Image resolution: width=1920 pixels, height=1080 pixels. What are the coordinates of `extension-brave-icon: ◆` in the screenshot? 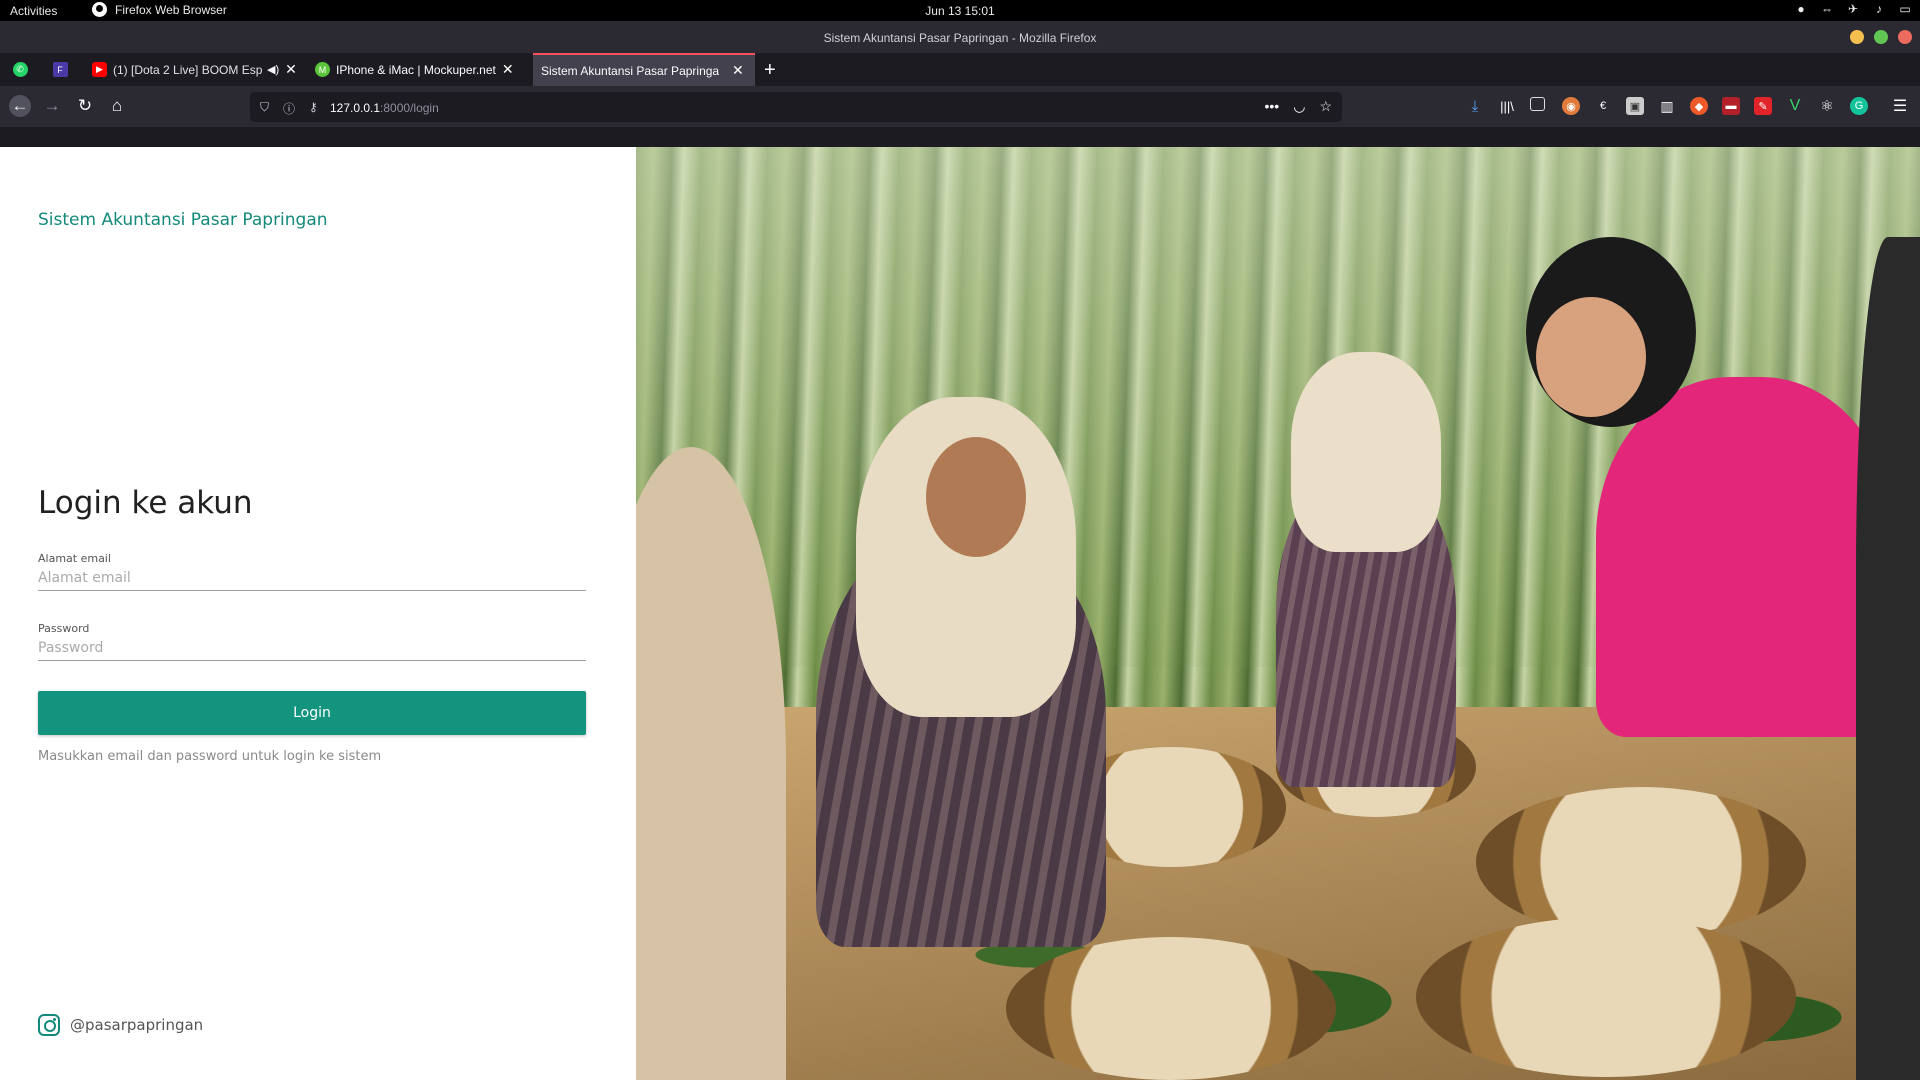 It's located at (1699, 106).